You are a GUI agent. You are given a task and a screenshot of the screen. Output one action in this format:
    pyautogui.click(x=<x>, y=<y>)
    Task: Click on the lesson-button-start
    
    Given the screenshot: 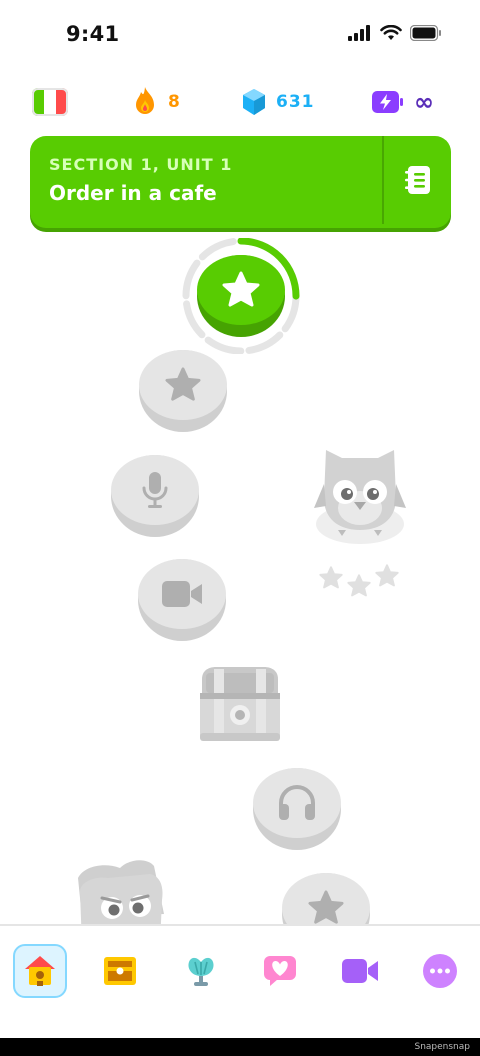 What is the action you would take?
    pyautogui.click(x=241, y=296)
    